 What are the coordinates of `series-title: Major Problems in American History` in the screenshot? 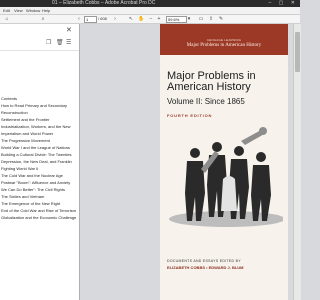 It's located at (224, 45).